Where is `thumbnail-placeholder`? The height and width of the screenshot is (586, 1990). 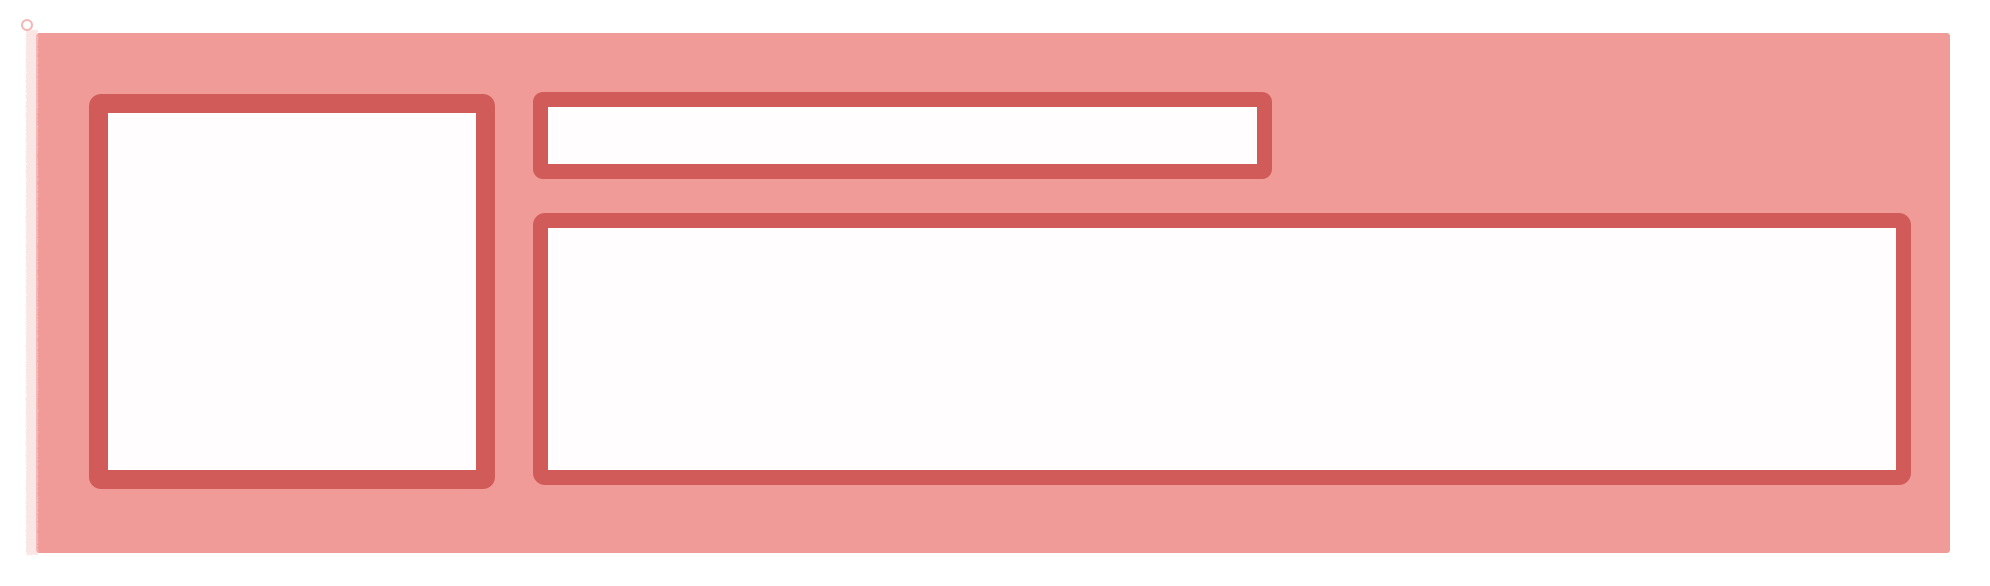 thumbnail-placeholder is located at coordinates (292, 291).